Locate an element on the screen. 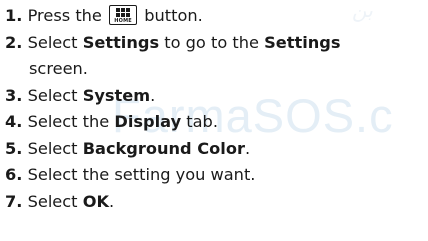 This screenshot has width=428, height=241. home-button-icon: HOME is located at coordinates (123, 15).